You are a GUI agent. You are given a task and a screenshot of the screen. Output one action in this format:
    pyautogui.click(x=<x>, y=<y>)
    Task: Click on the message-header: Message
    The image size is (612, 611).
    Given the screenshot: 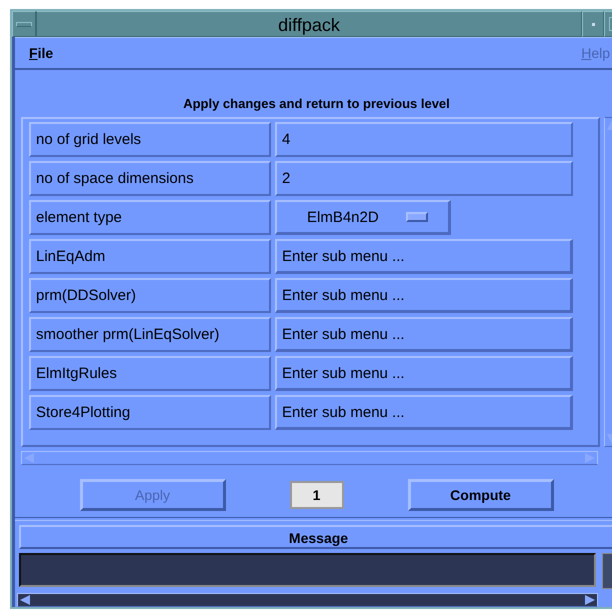 What is the action you would take?
    pyautogui.click(x=315, y=537)
    